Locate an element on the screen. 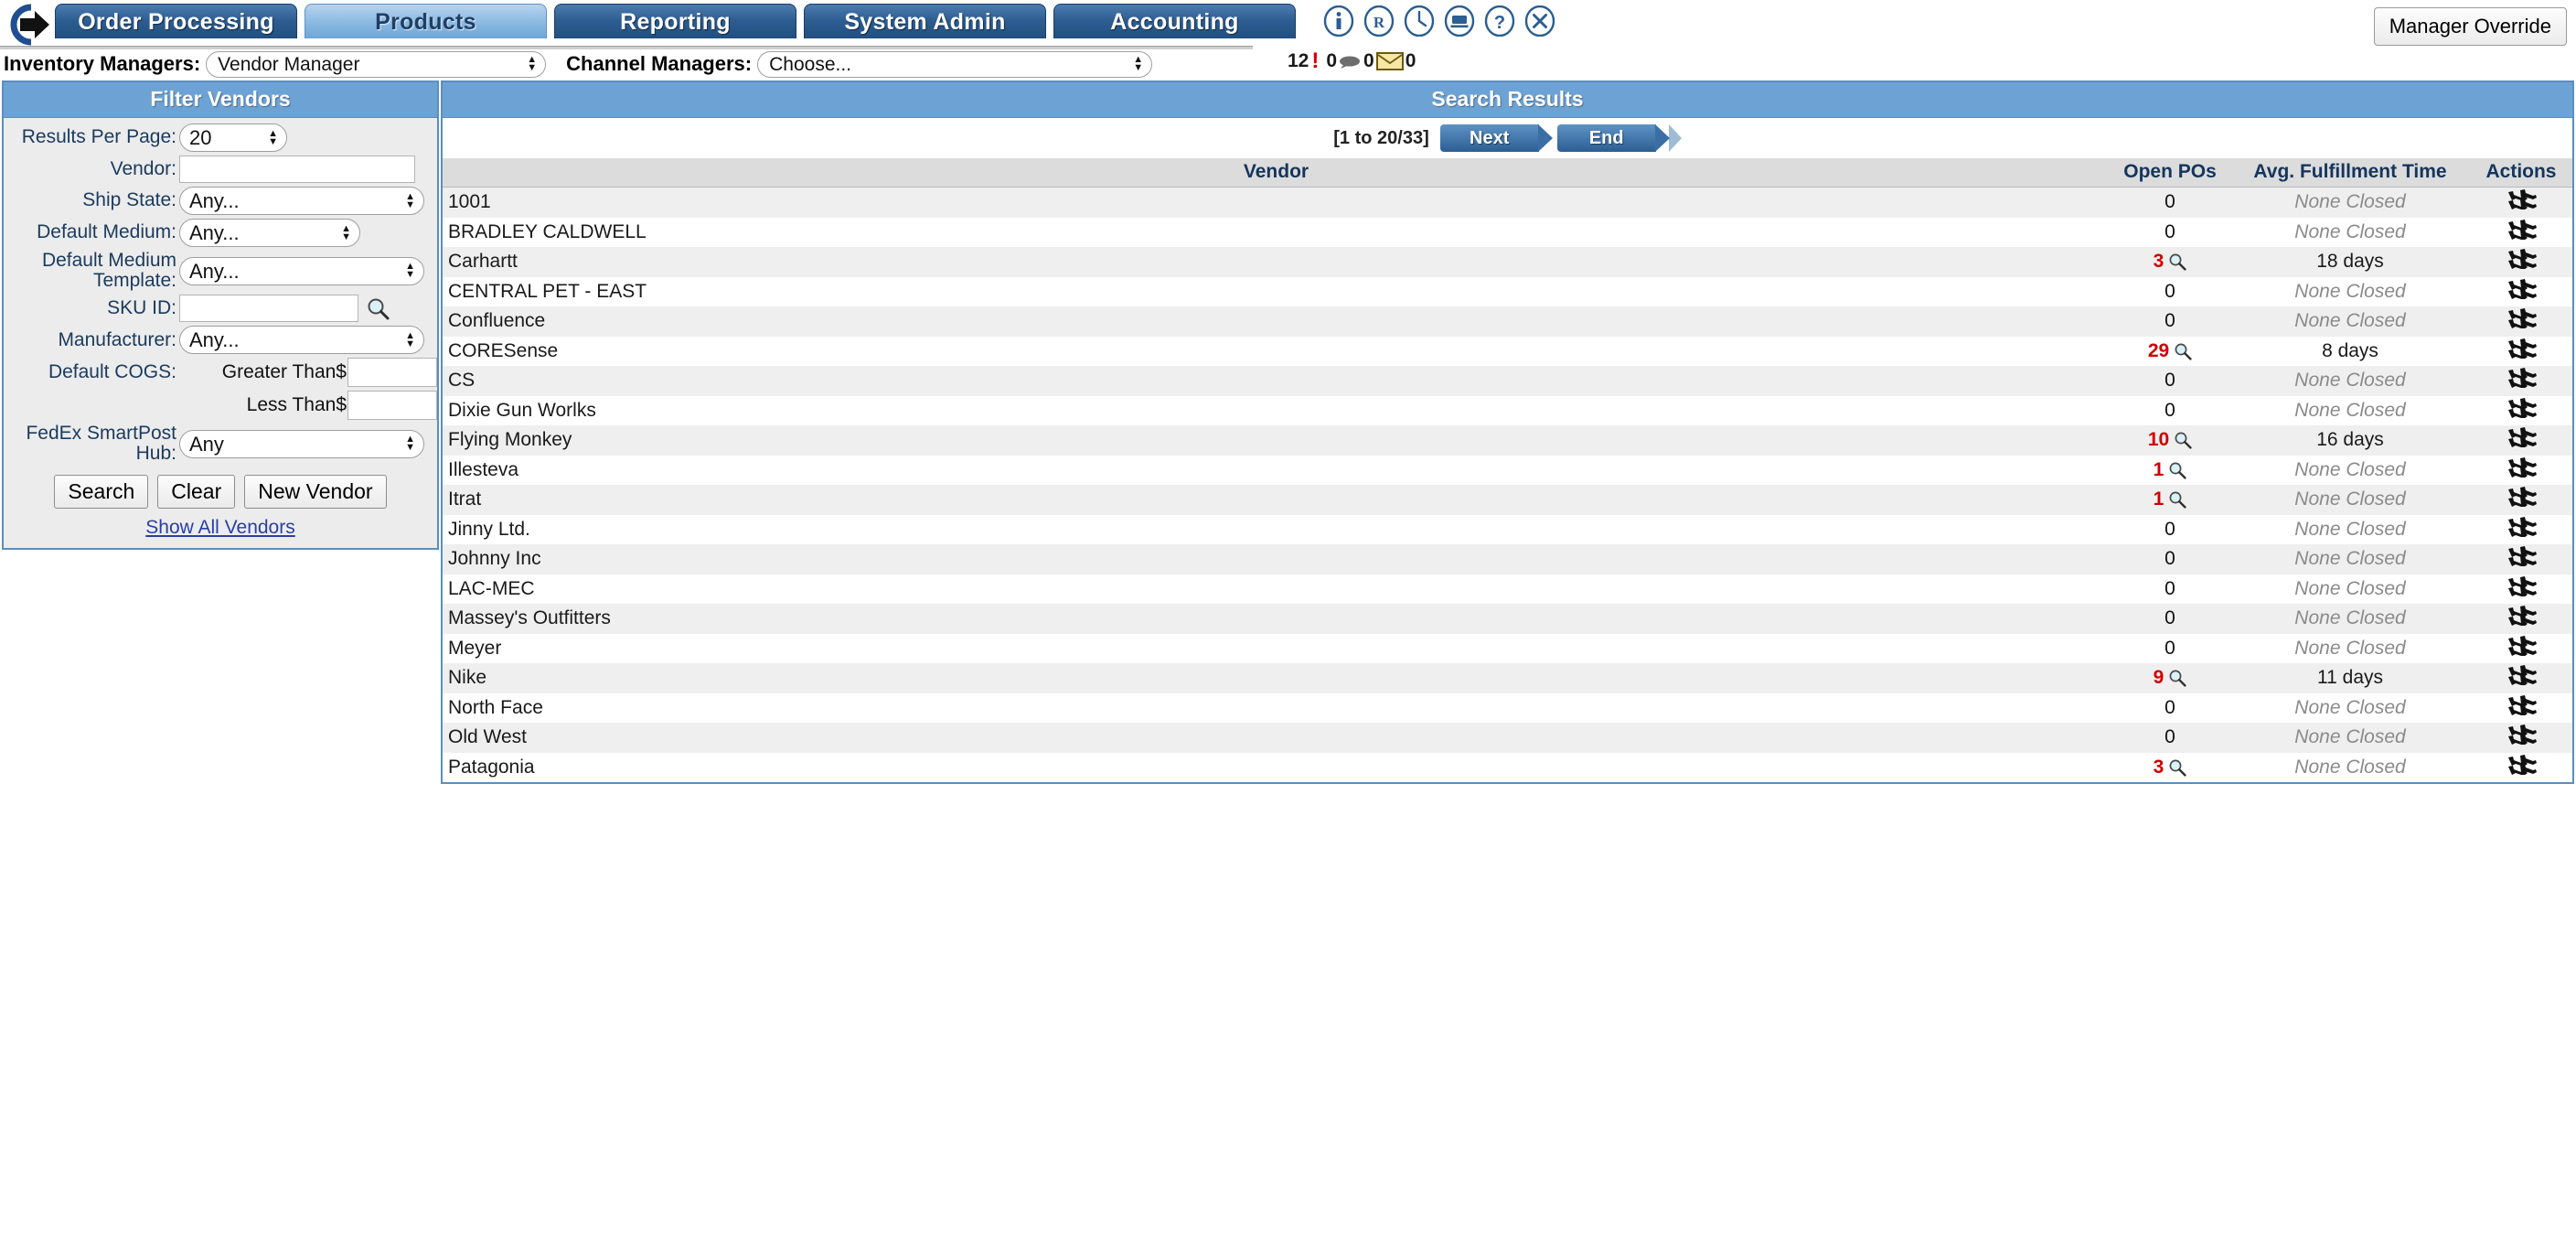 Image resolution: width=2576 pixels, height=1256 pixels. next-page-button: Next is located at coordinates (1496, 138).